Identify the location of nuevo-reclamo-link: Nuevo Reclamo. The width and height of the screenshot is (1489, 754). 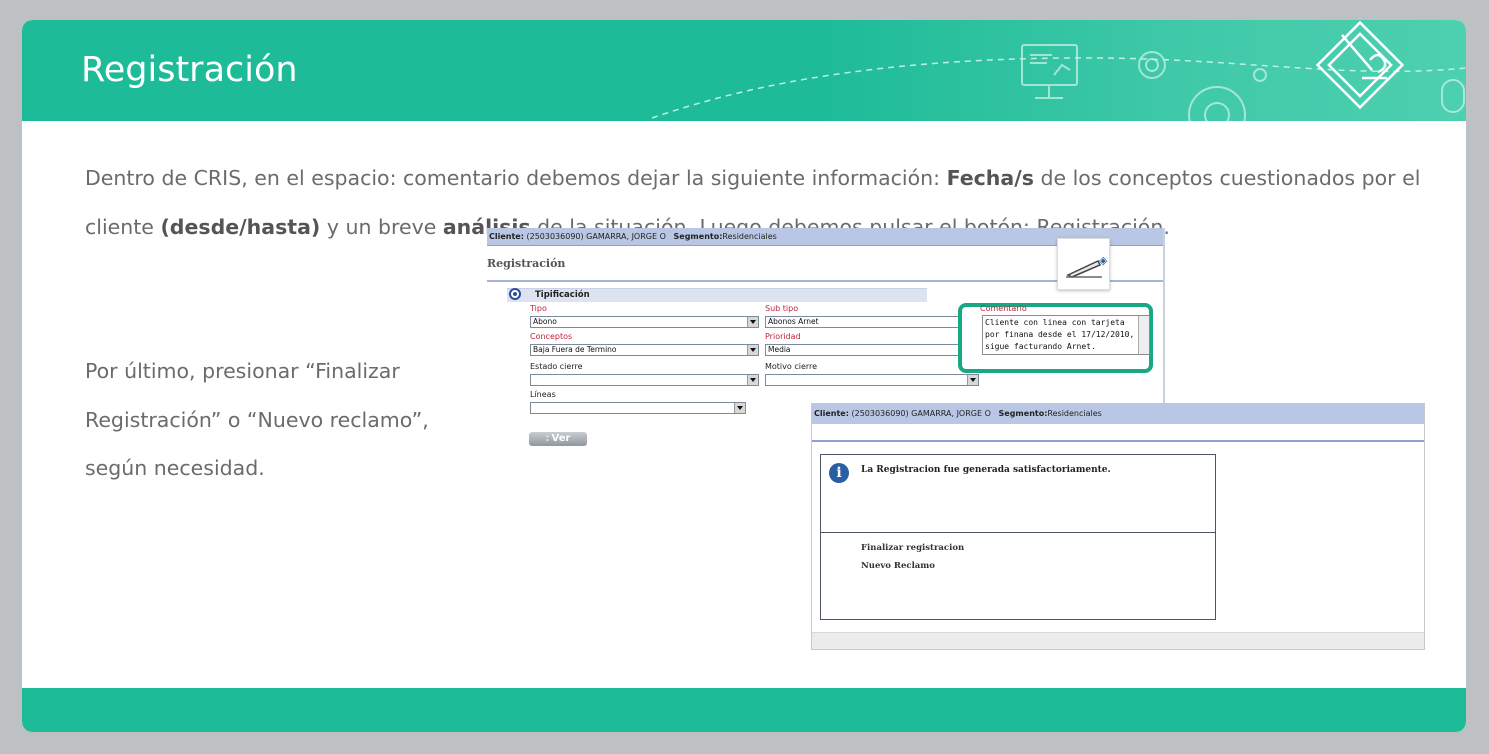
(898, 566).